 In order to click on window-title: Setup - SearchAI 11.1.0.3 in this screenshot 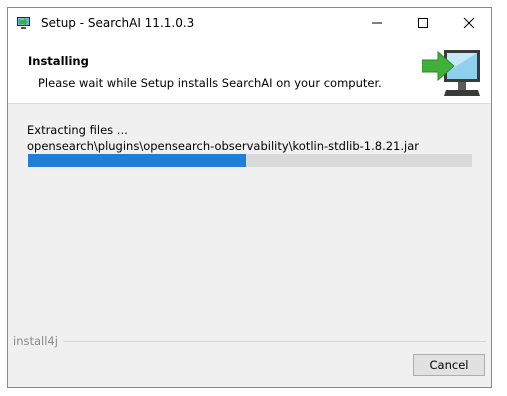, I will do `click(118, 23)`.